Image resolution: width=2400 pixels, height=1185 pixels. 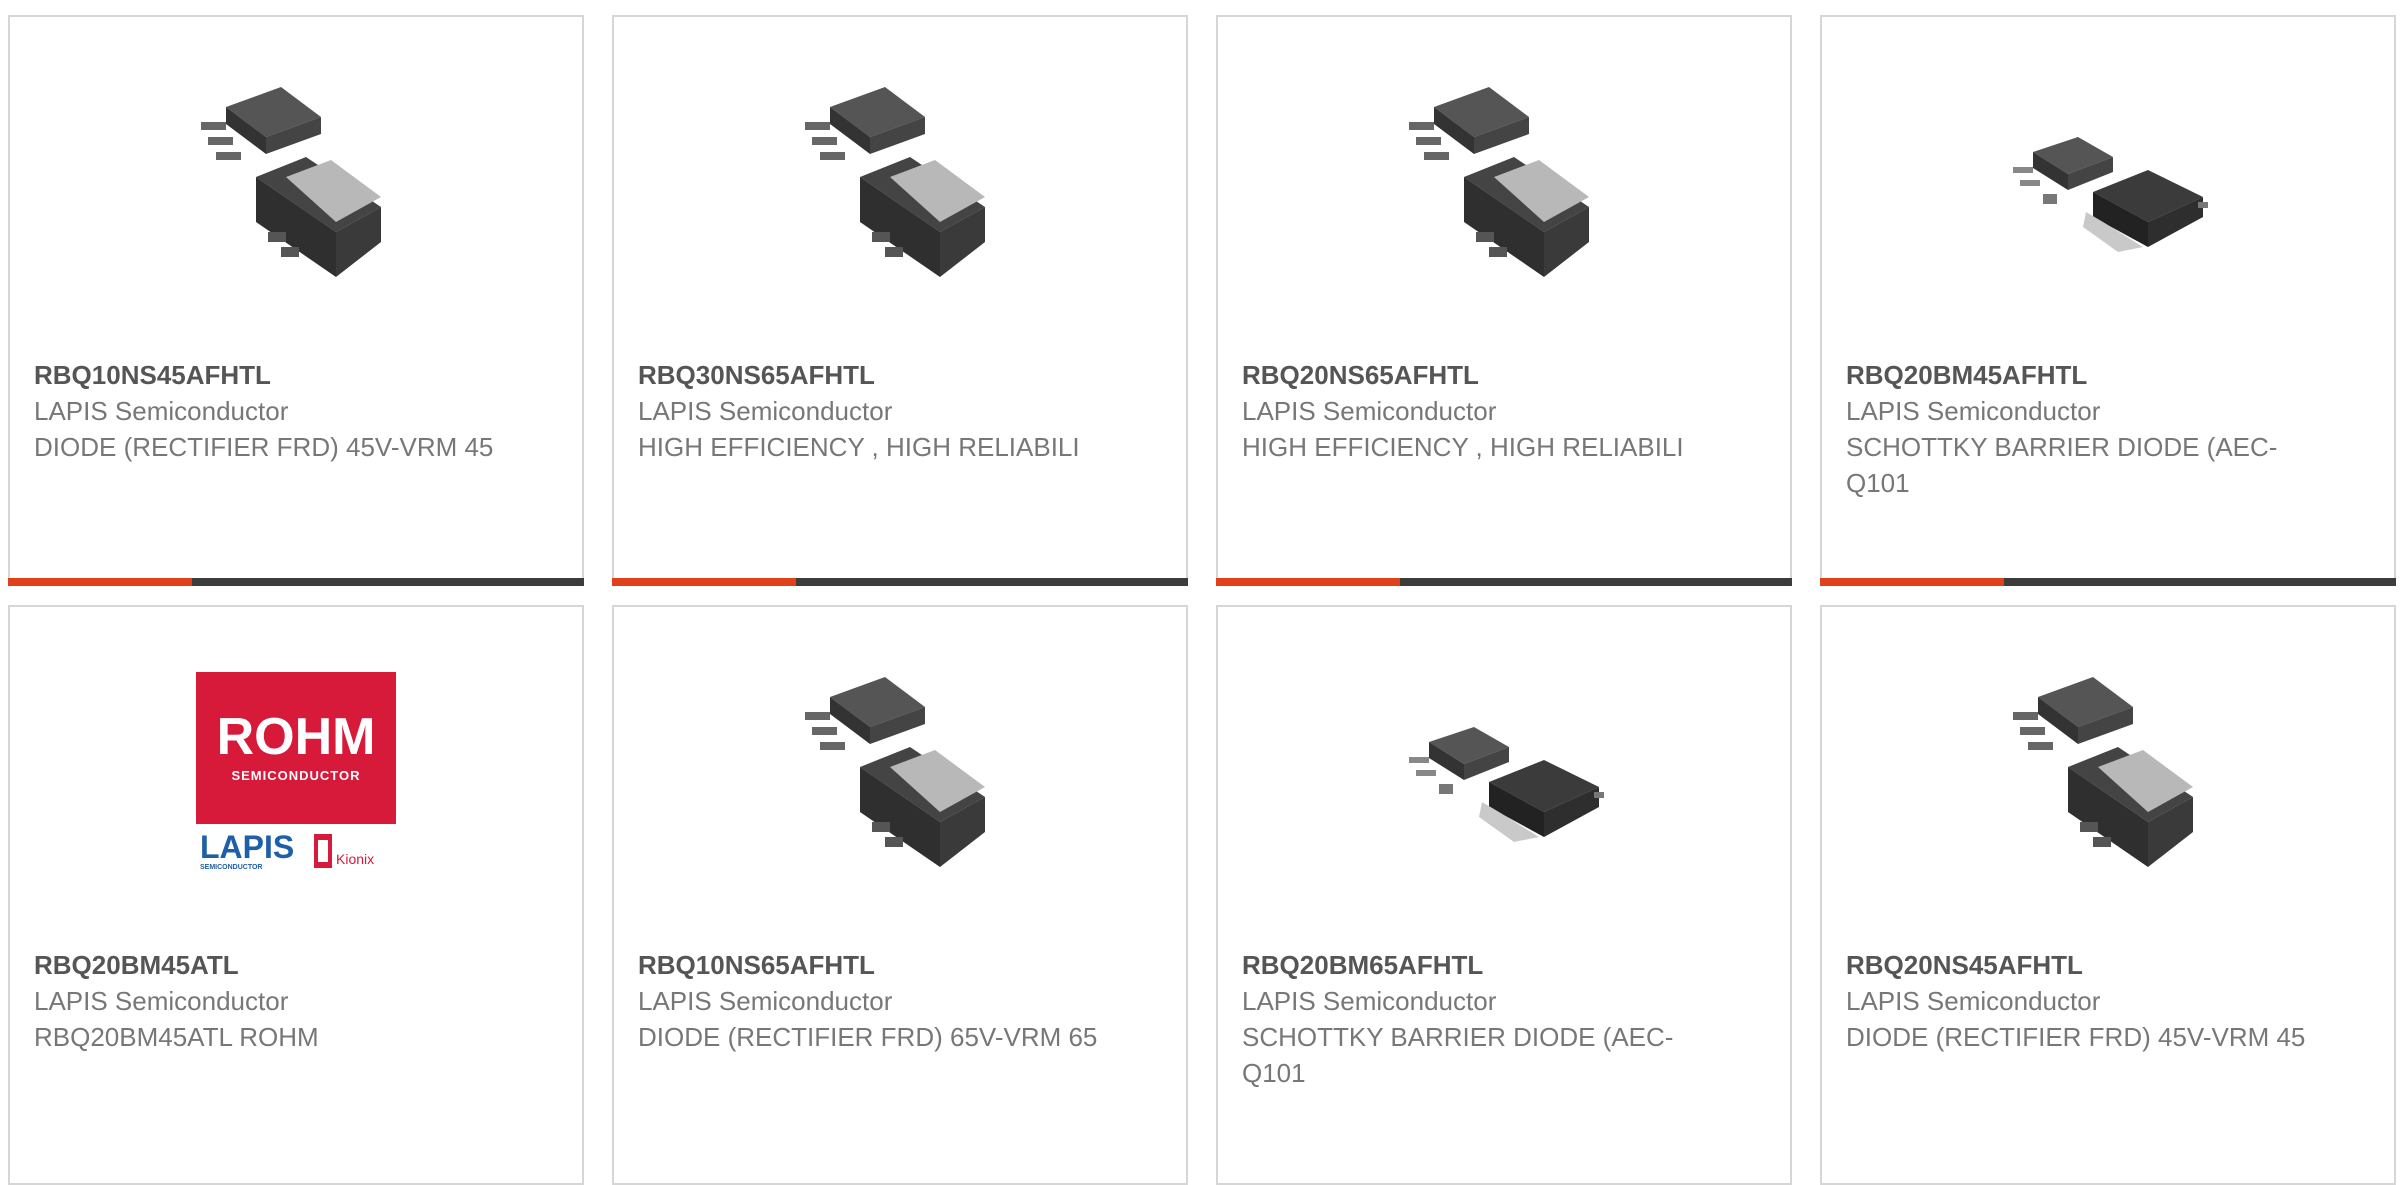 I want to click on part-number: RBQ30NS65AFHTL, so click(x=900, y=375).